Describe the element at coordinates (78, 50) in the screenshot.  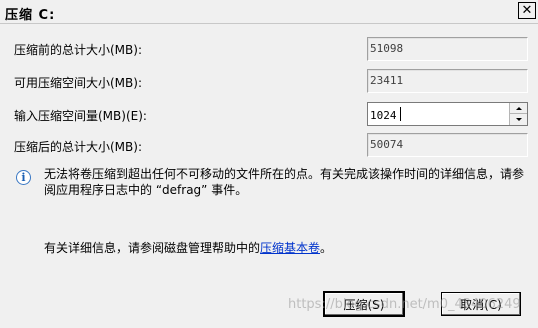
I see `label-total-before: 压缩前的总计大小(MB):` at that location.